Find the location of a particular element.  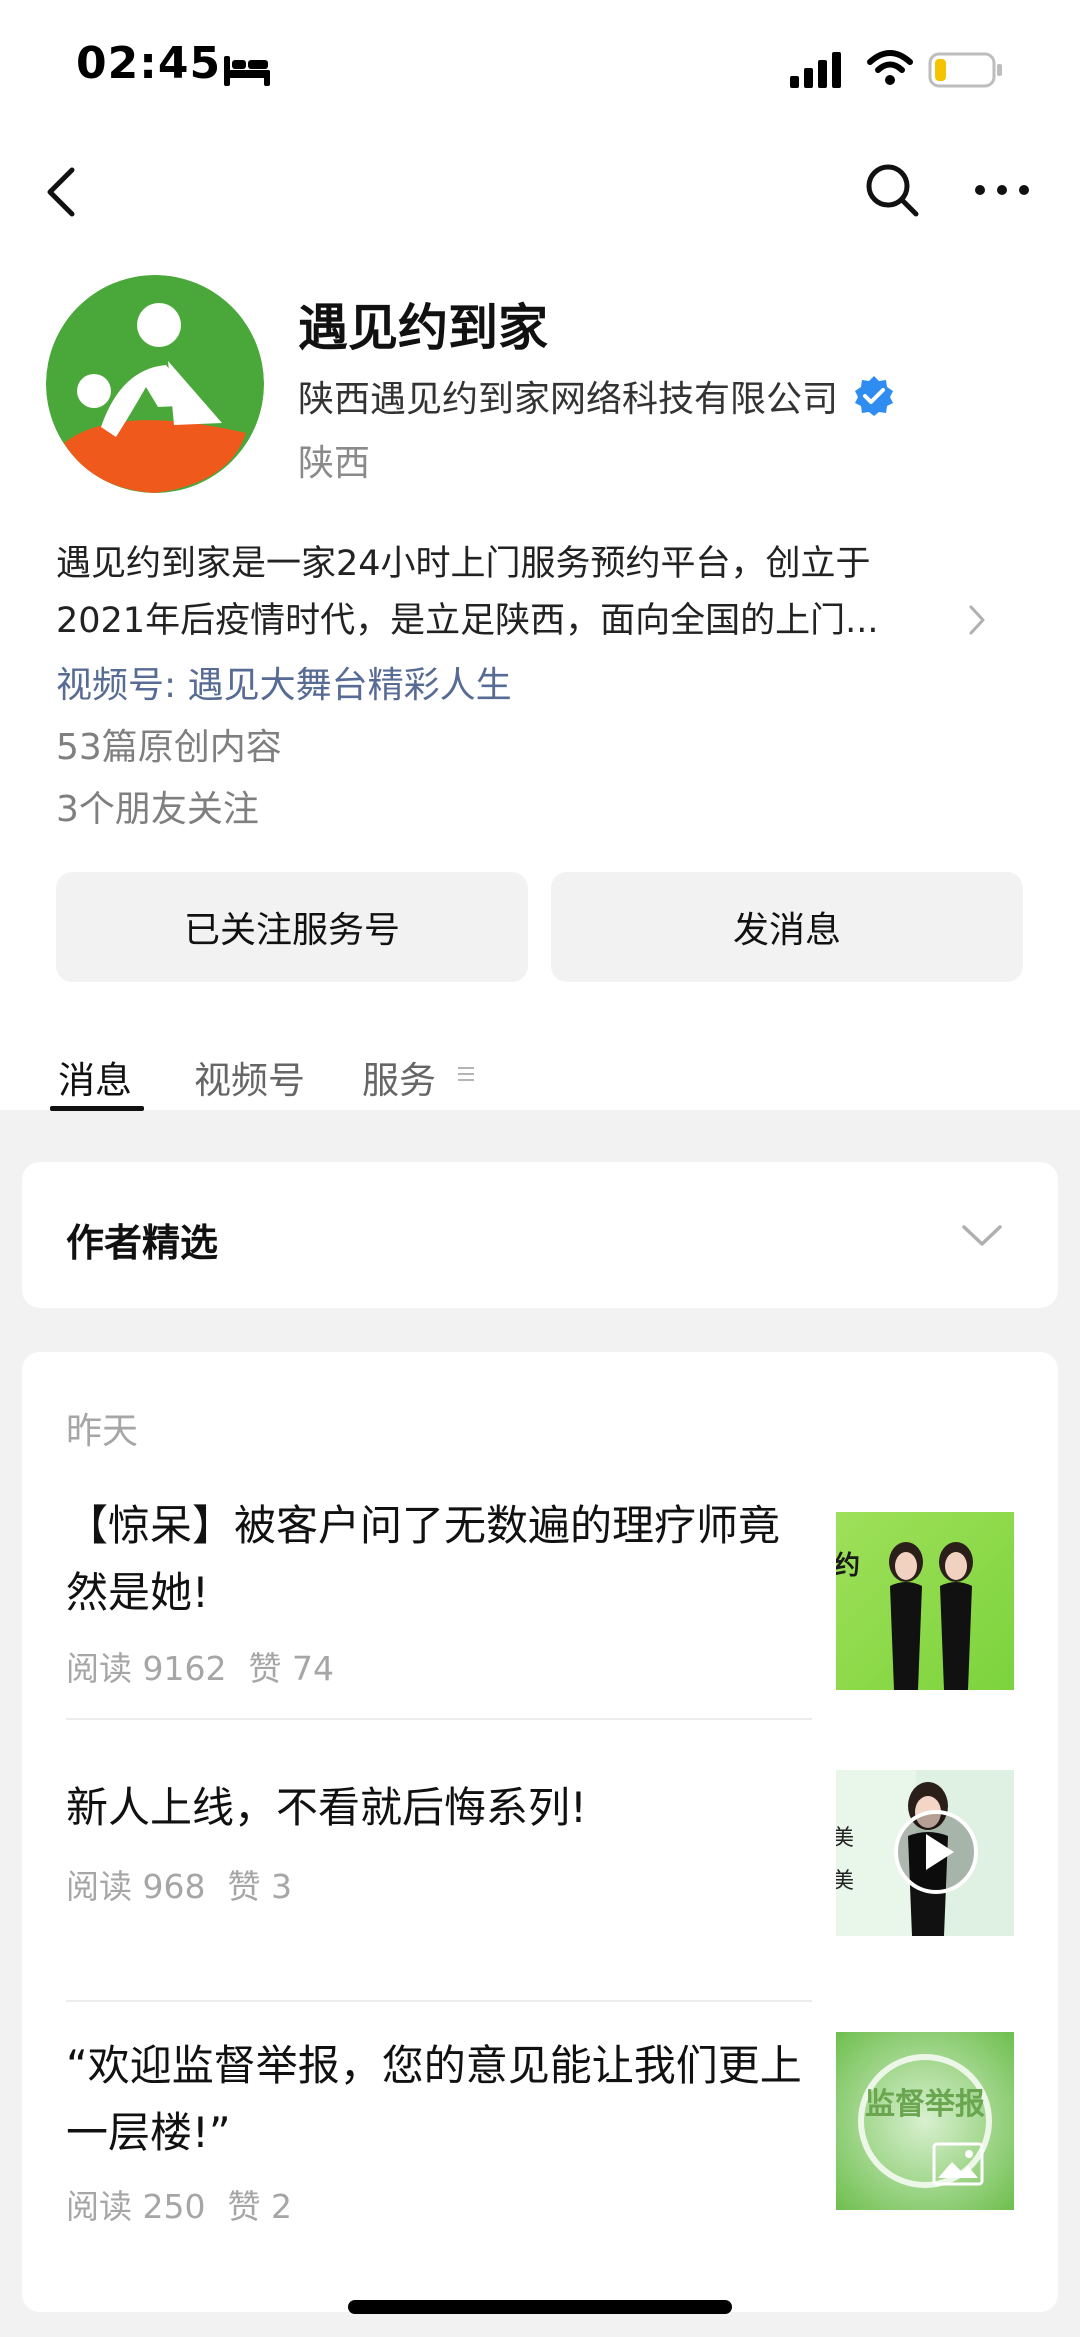

tab-channels: 视频号 is located at coordinates (249, 1077).